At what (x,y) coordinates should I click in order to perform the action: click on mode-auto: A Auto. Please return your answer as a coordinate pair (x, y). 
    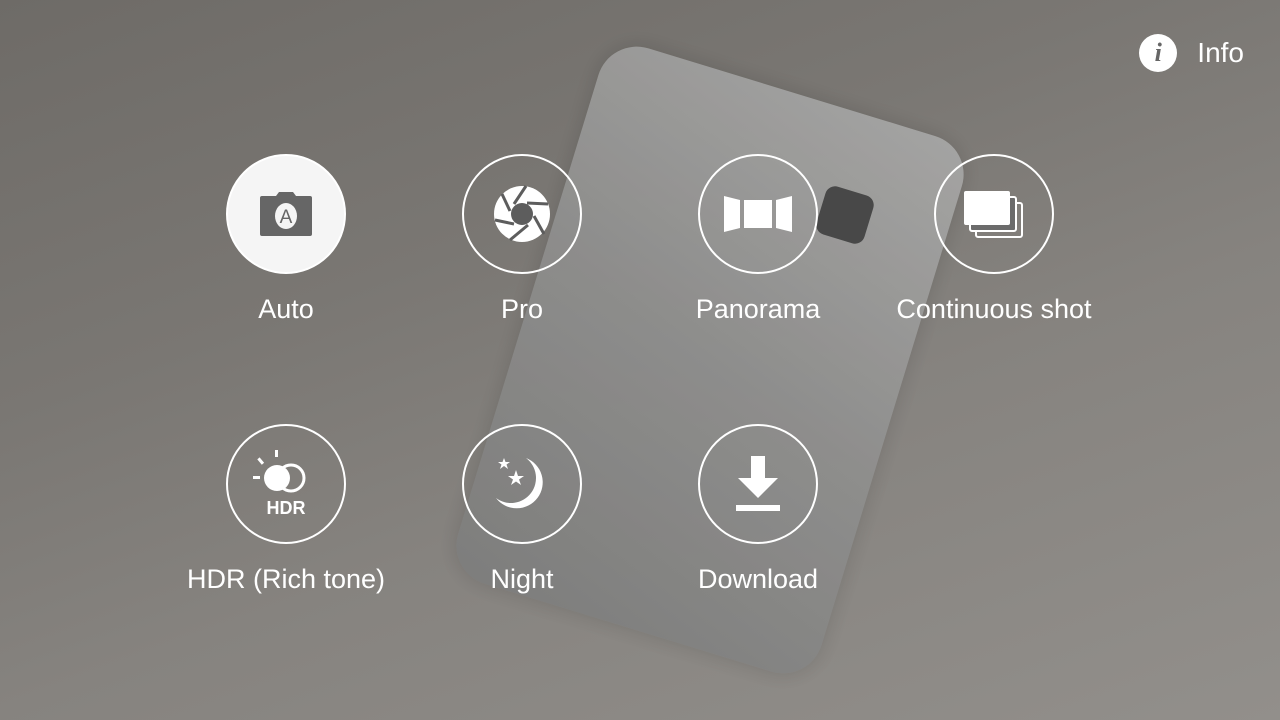
    Looking at the image, I should click on (286, 239).